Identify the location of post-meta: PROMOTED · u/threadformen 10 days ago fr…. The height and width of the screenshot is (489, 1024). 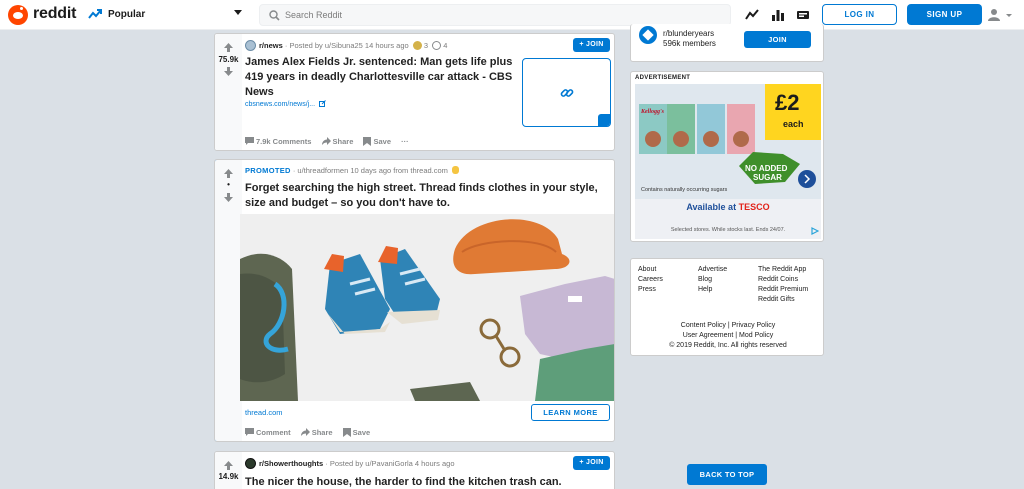
(352, 170).